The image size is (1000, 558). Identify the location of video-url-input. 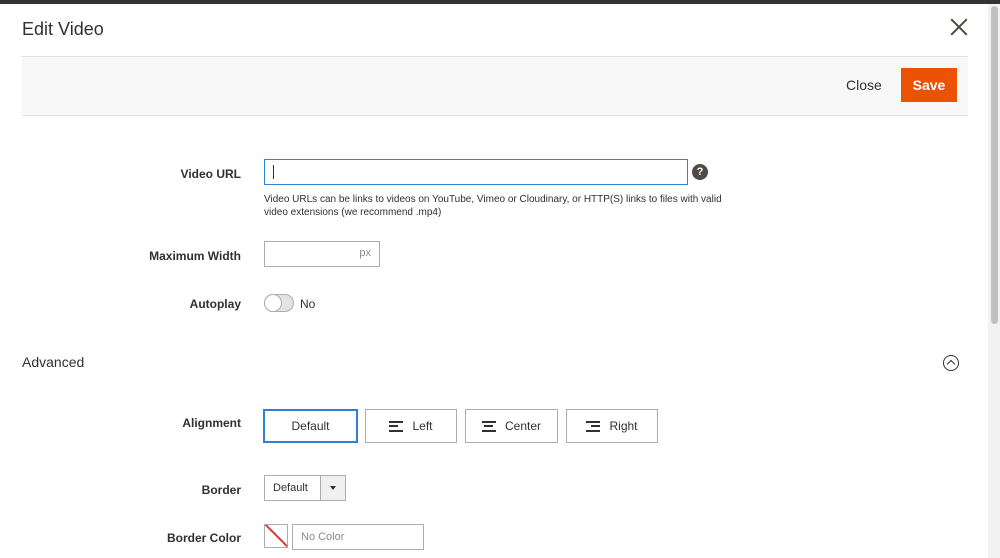
(476, 172).